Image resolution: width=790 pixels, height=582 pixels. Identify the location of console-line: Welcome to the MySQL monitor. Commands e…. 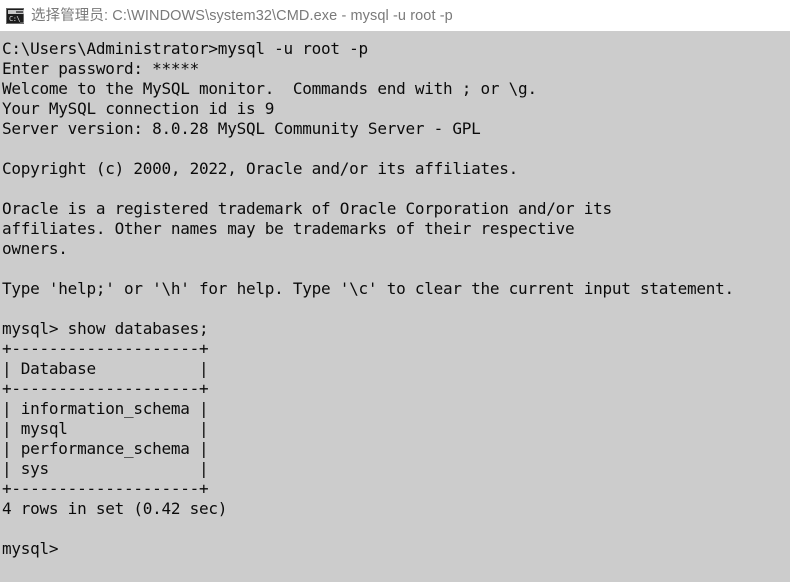
(269, 88).